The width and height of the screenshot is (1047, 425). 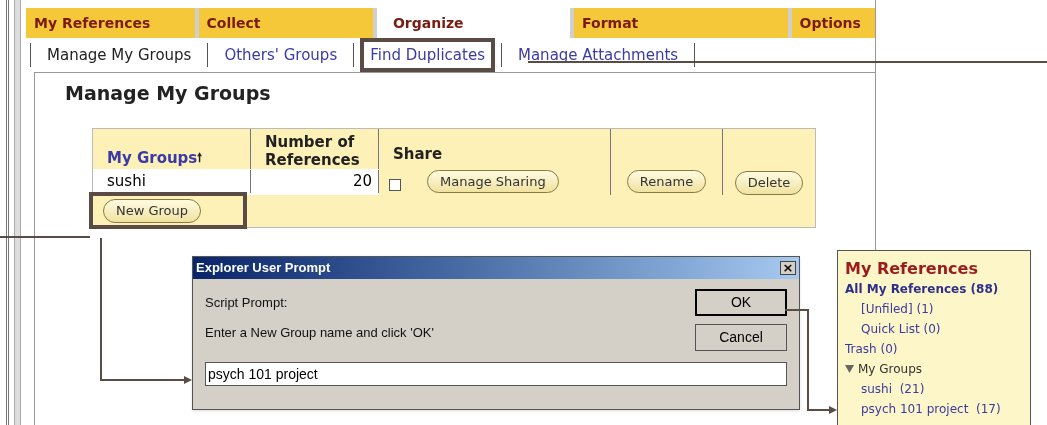 What do you see at coordinates (901, 329) in the screenshot?
I see `sidebar-item: Quick List (0)` at bounding box center [901, 329].